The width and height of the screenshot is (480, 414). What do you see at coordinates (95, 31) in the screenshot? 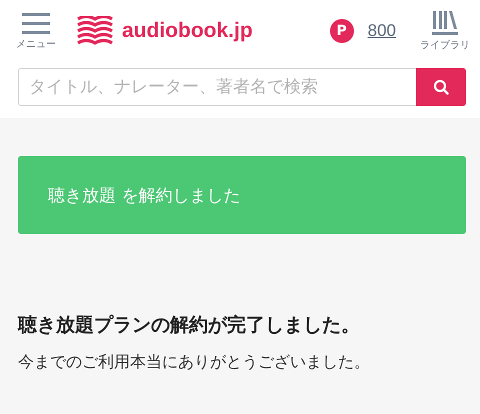
I see `book-logo-icon` at bounding box center [95, 31].